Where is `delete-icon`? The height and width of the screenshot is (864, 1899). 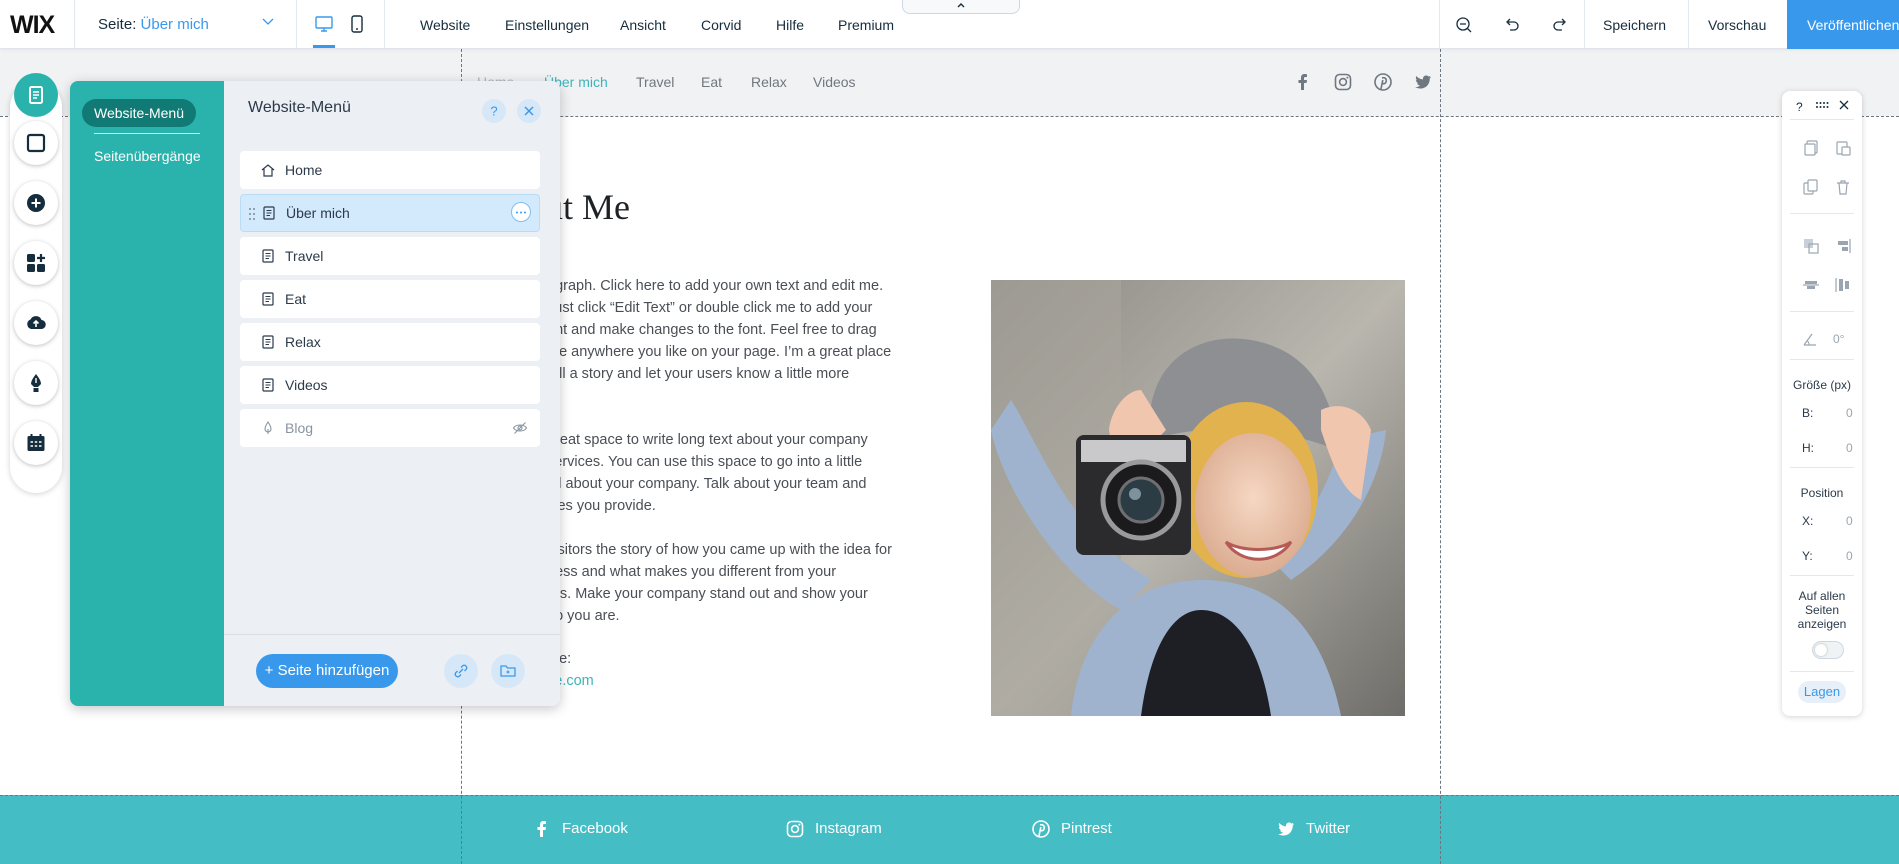 delete-icon is located at coordinates (1843, 187).